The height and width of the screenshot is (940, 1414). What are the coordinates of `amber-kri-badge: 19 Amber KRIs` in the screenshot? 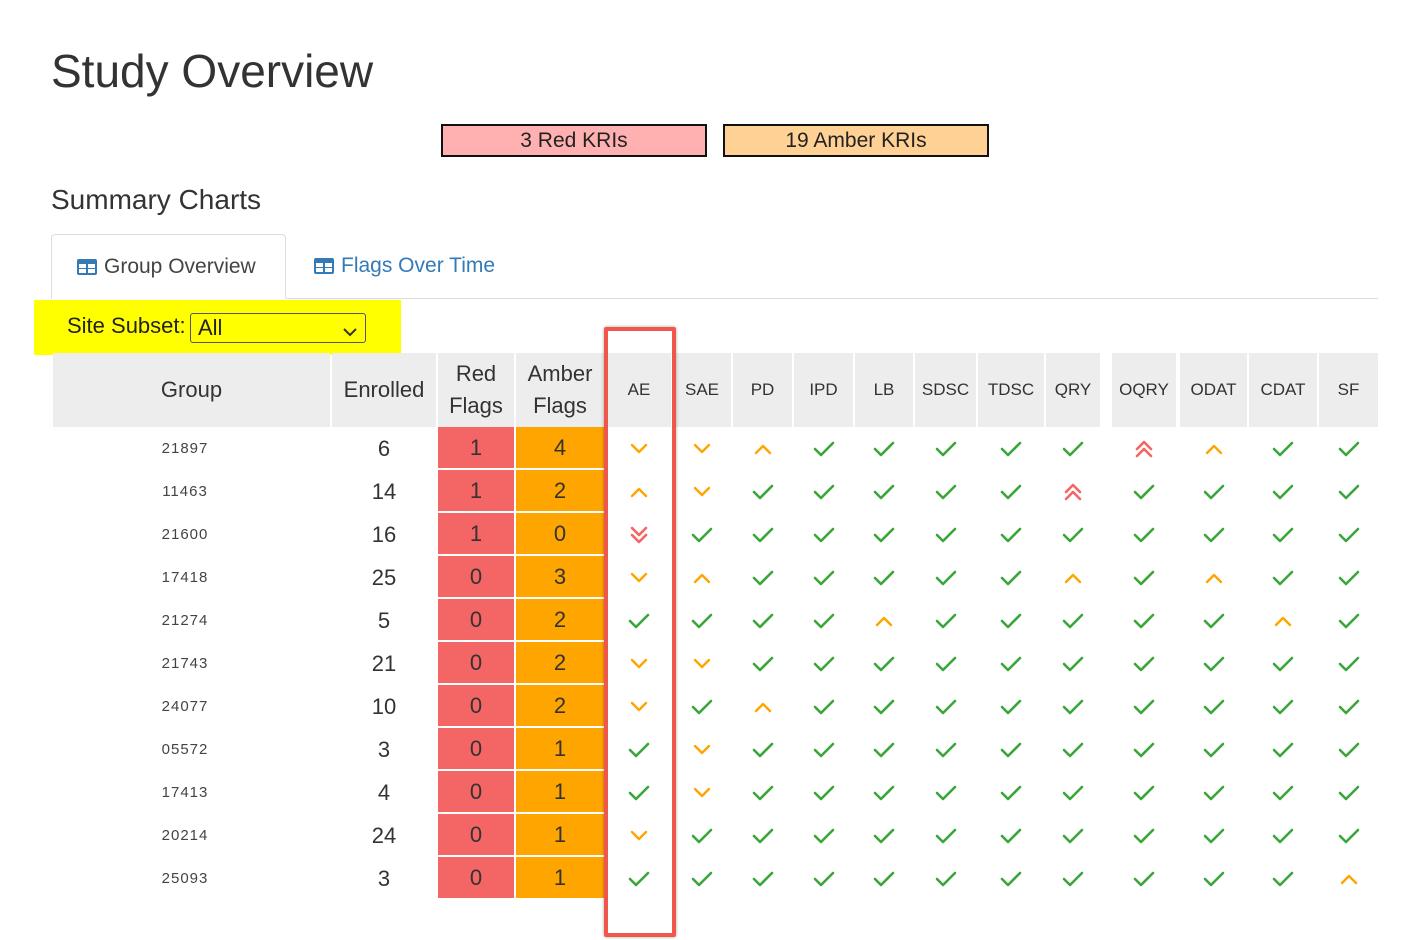 It's located at (856, 140).